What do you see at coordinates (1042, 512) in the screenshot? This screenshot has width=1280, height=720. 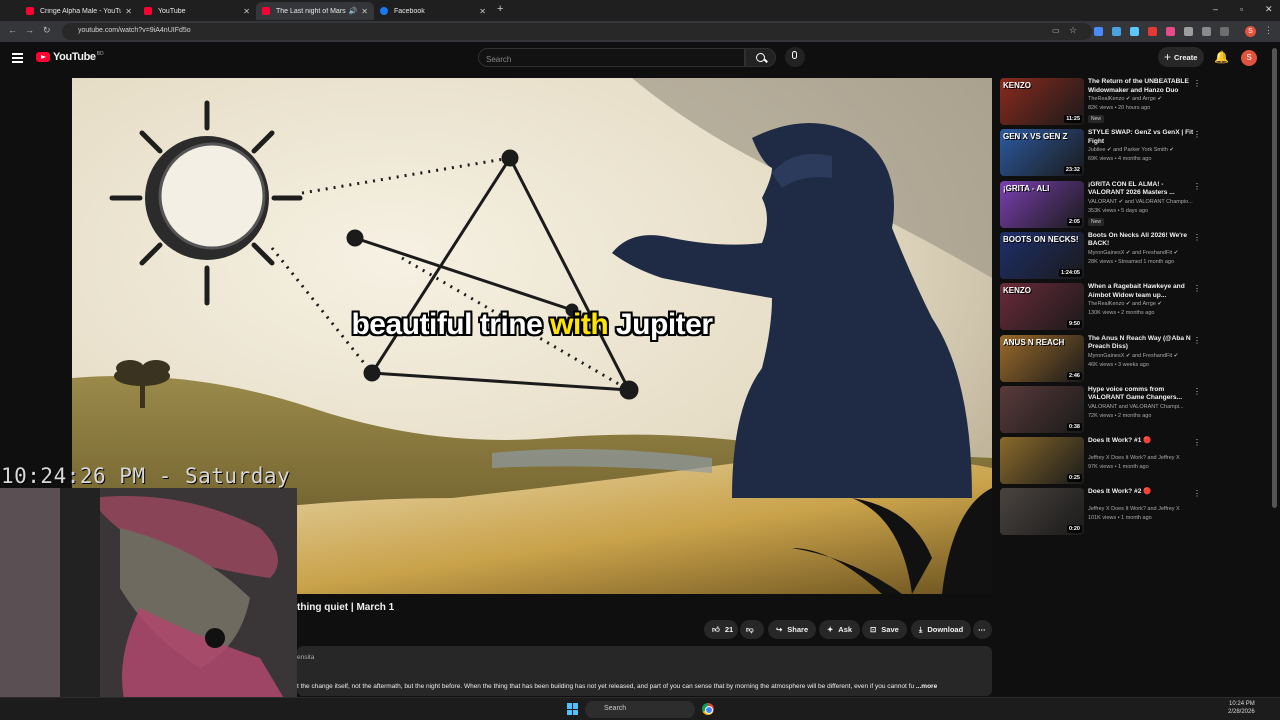 I see `video-thumbnail: 0:20` at bounding box center [1042, 512].